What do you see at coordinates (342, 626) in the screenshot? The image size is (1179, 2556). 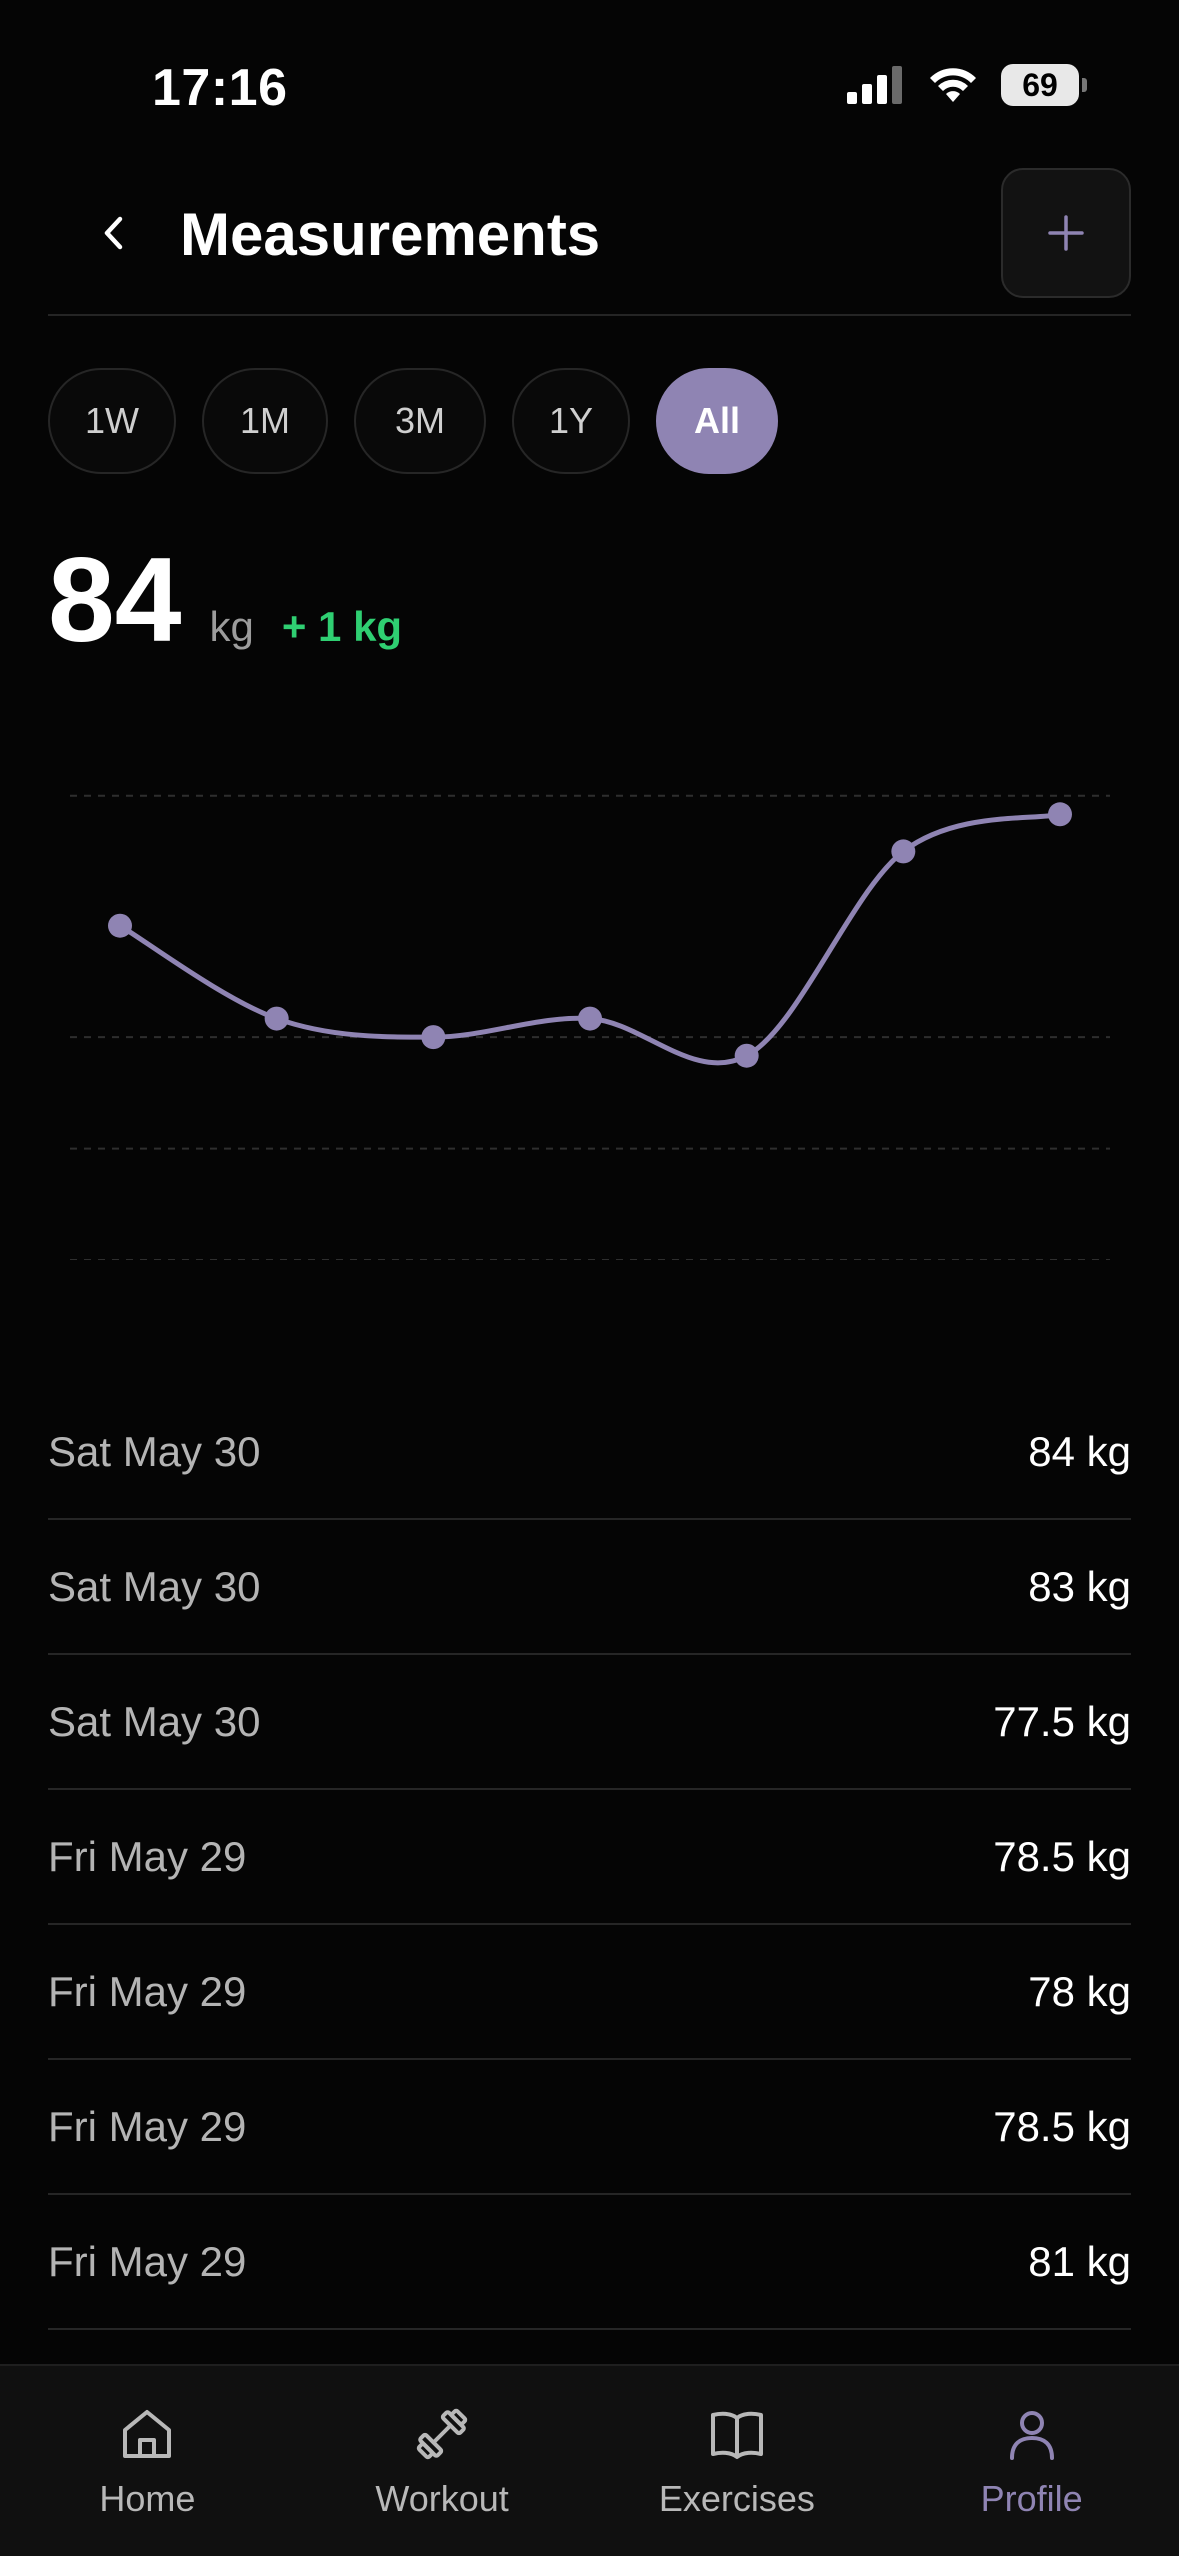 I see `current-delta: + 1 kg` at bounding box center [342, 626].